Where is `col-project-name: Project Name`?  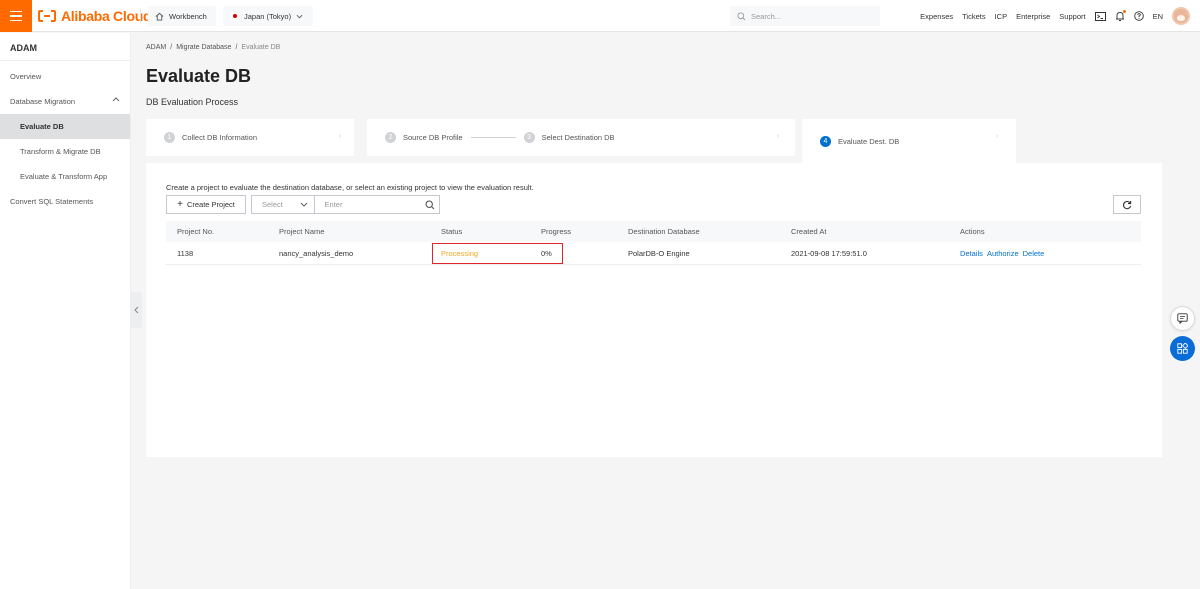 col-project-name: Project Name is located at coordinates (302, 231).